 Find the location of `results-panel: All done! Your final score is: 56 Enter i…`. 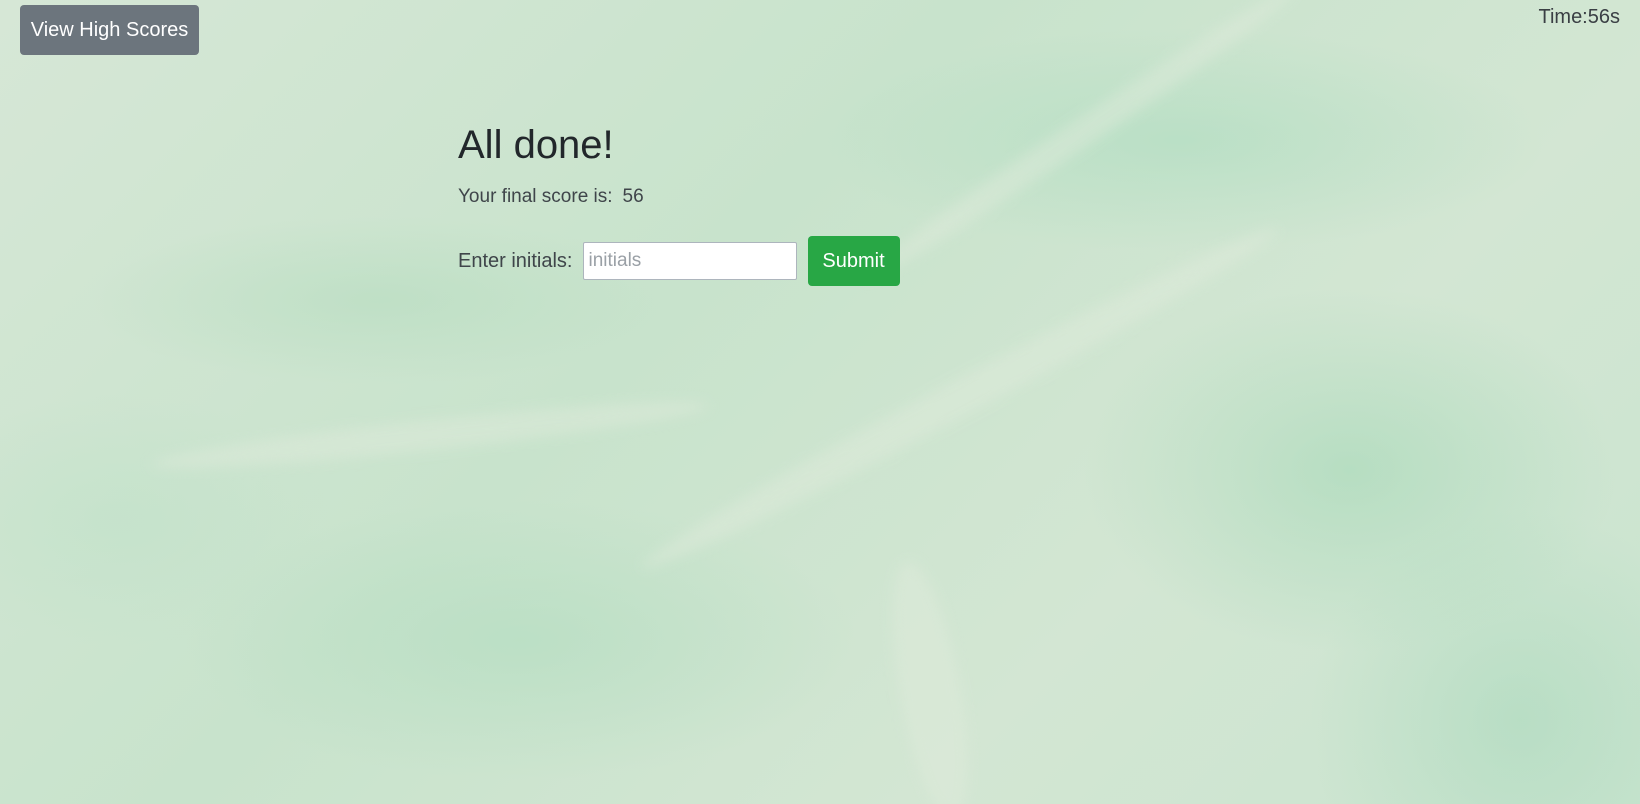

results-panel: All done! Your final score is: 56 Enter i… is located at coordinates (679, 201).